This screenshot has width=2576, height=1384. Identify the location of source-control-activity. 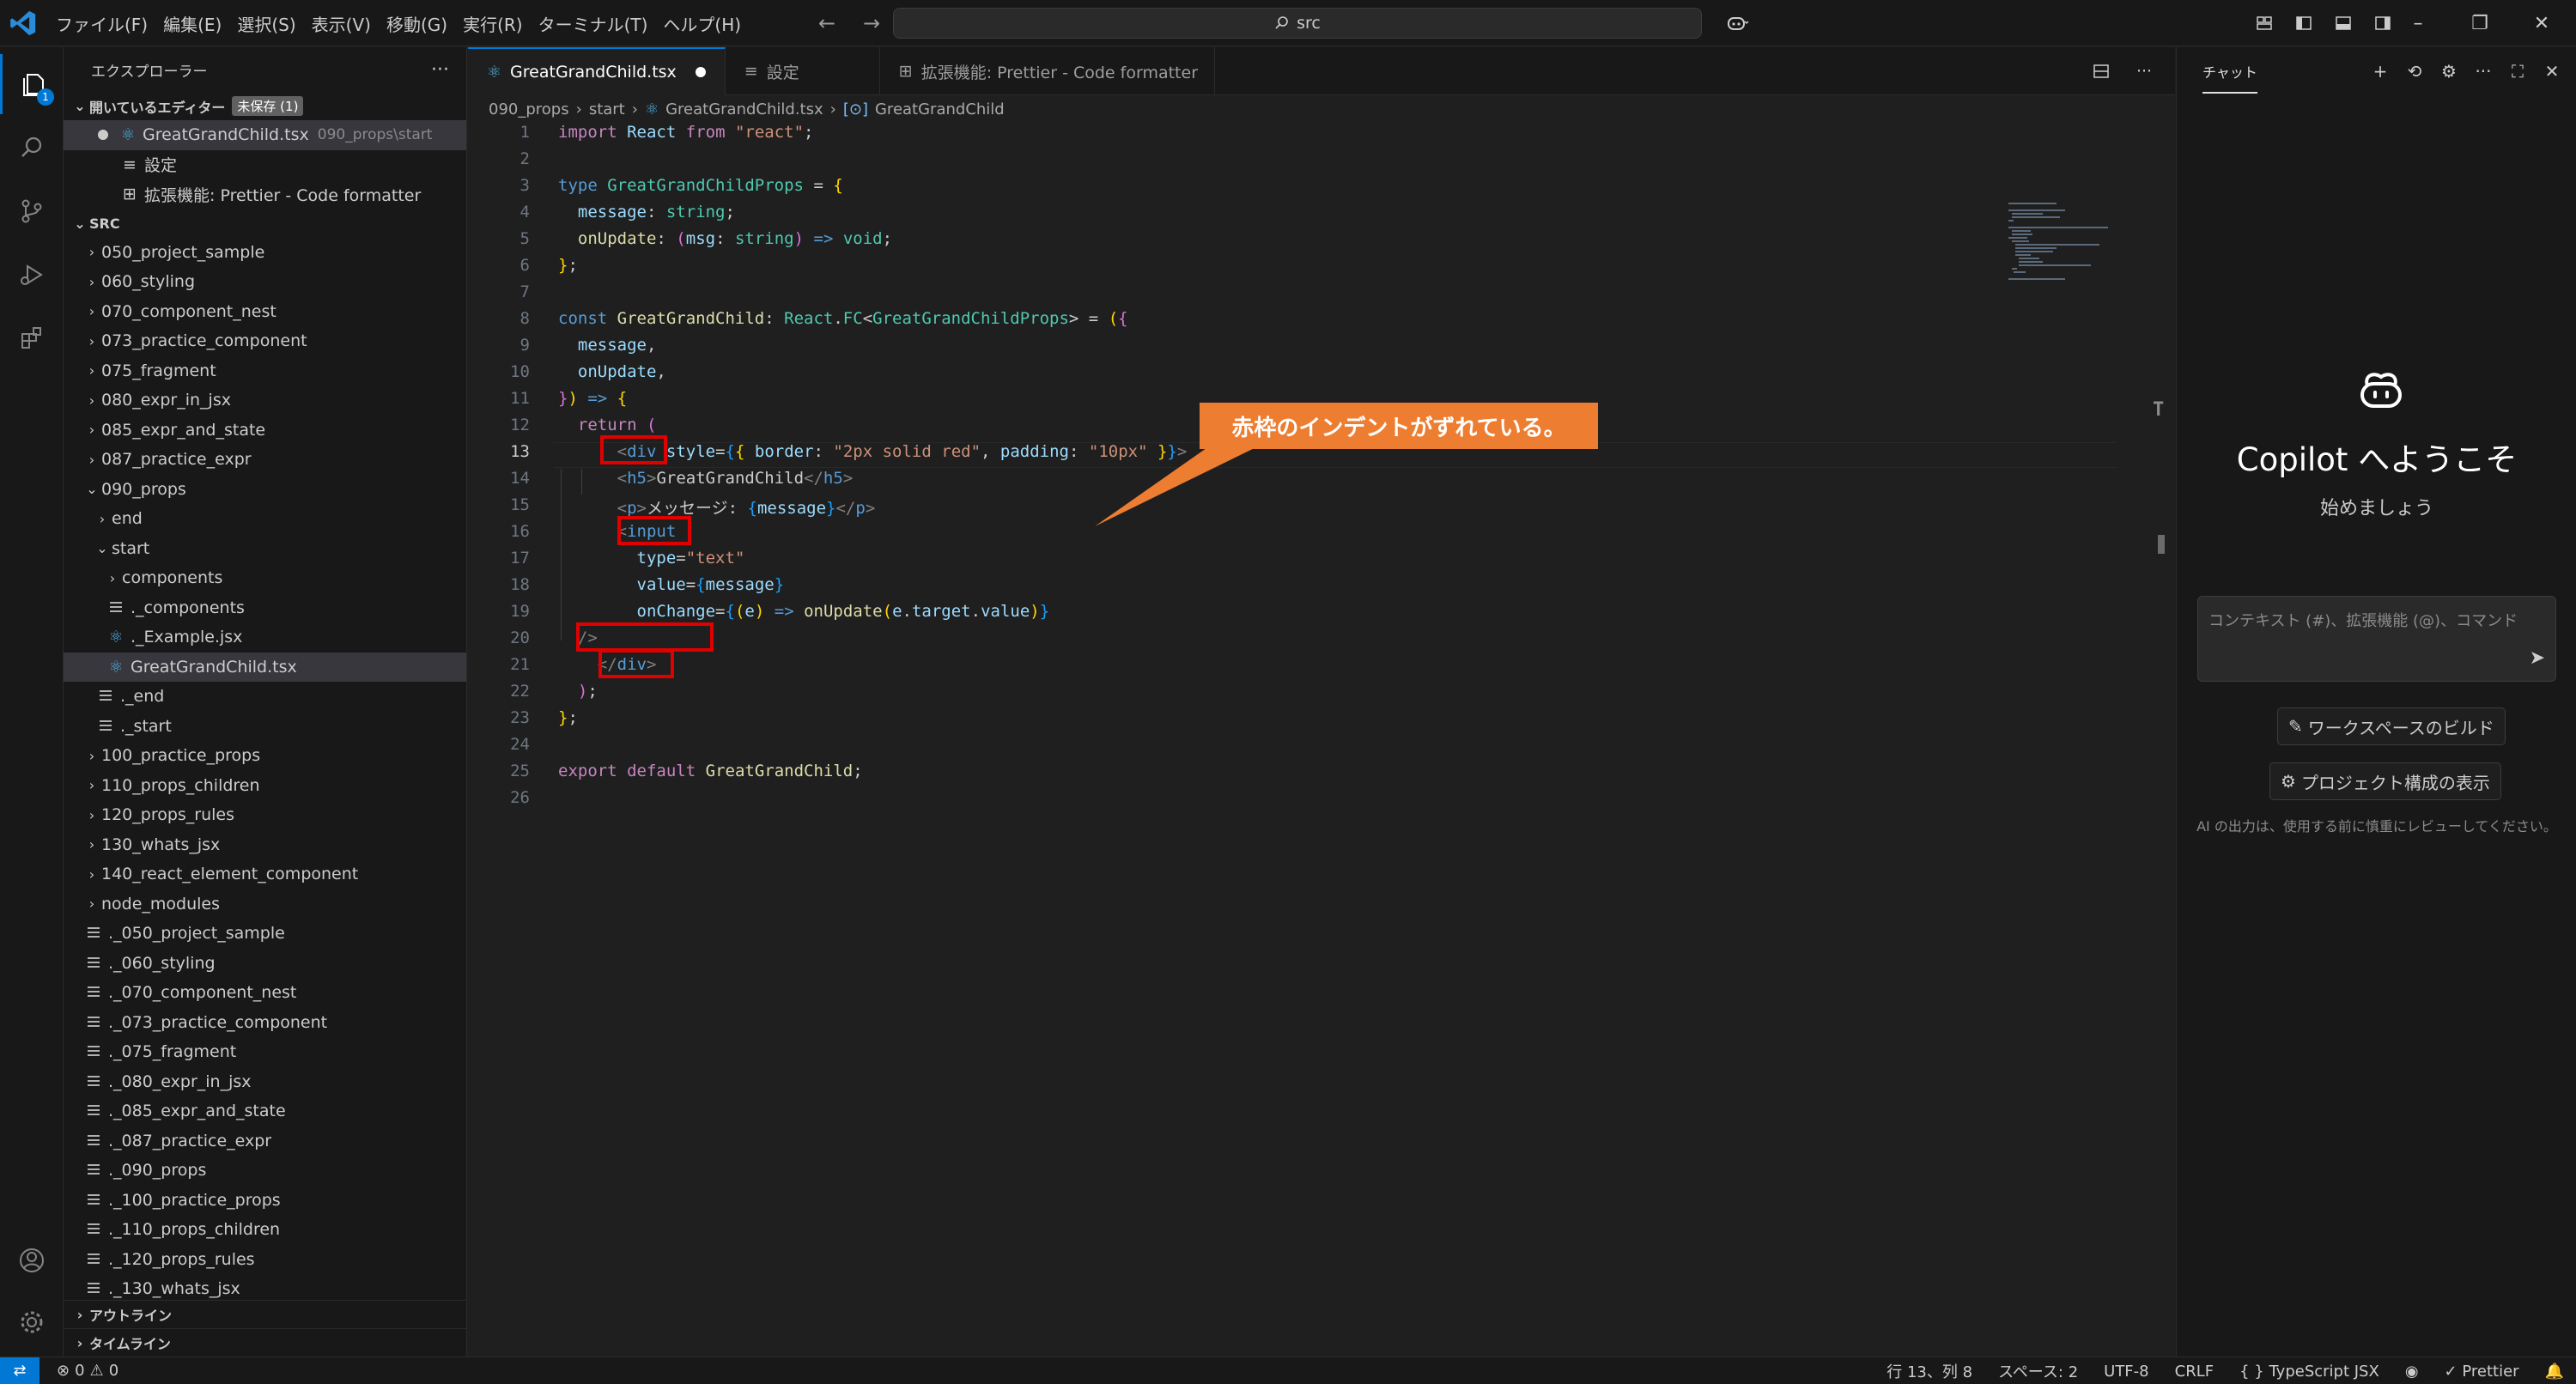
(32, 211).